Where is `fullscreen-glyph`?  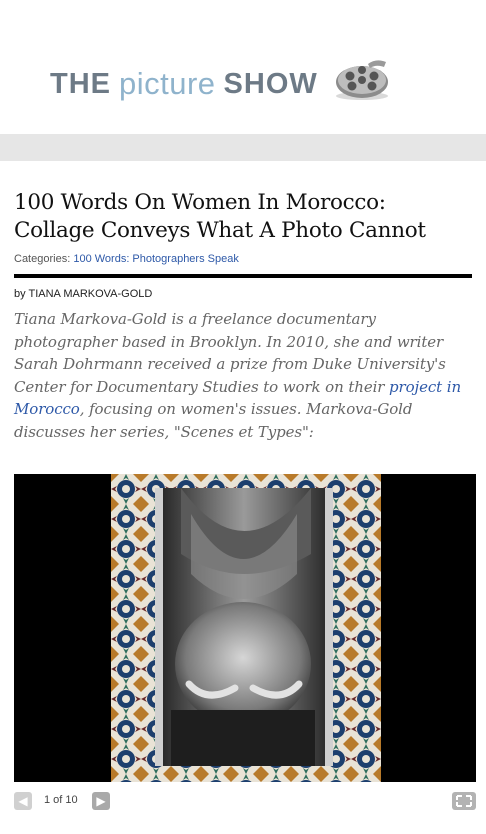
fullscreen-glyph is located at coordinates (464, 801).